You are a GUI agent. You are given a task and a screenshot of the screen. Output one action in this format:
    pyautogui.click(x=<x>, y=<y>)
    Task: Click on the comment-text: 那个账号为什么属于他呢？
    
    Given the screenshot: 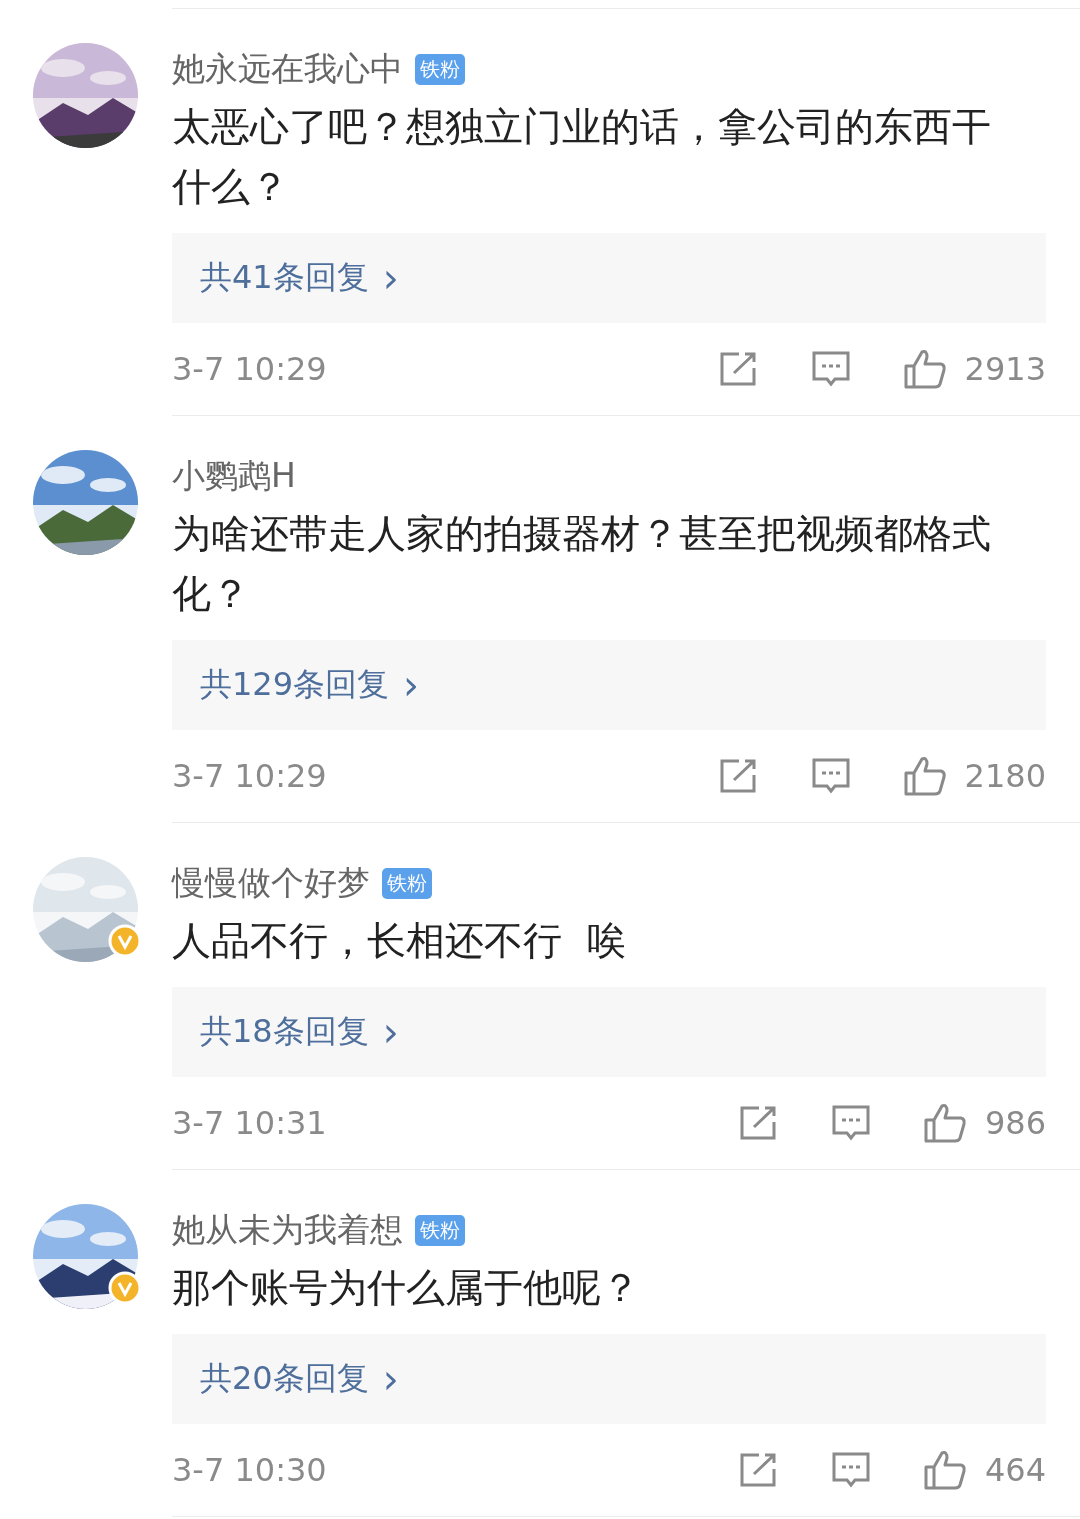 What is the action you would take?
    pyautogui.click(x=406, y=1288)
    